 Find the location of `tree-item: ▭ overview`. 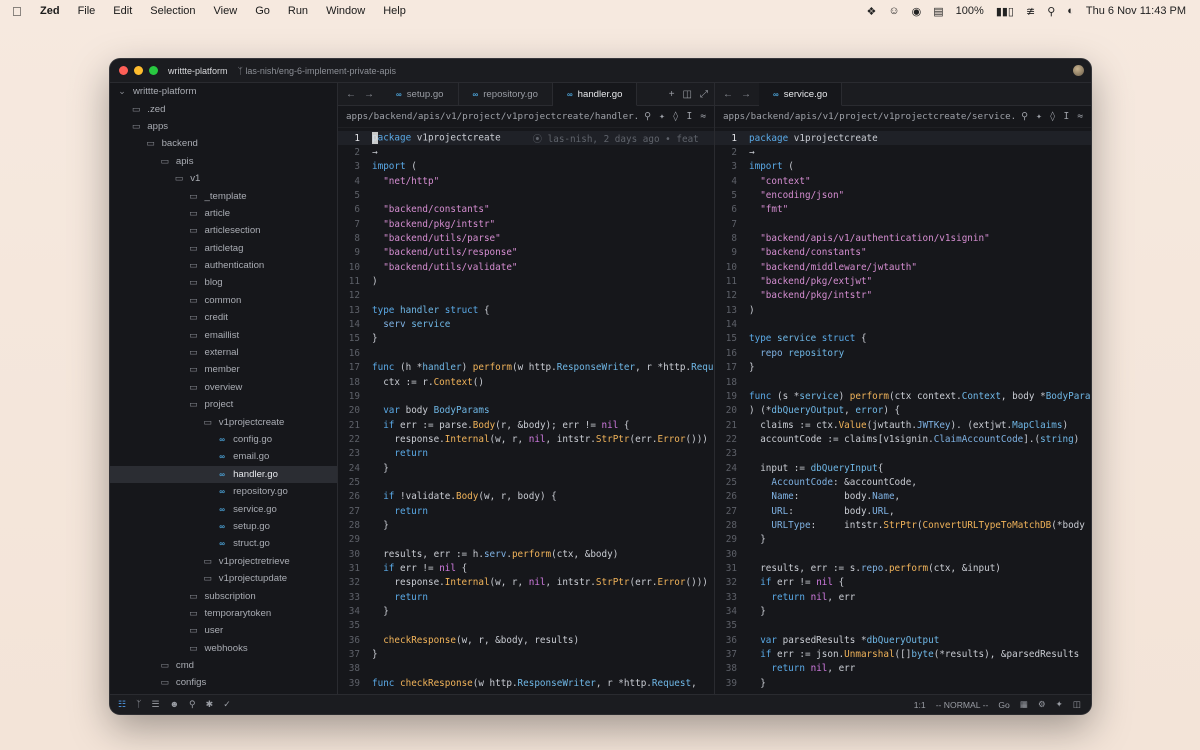

tree-item: ▭ overview is located at coordinates (223, 387).